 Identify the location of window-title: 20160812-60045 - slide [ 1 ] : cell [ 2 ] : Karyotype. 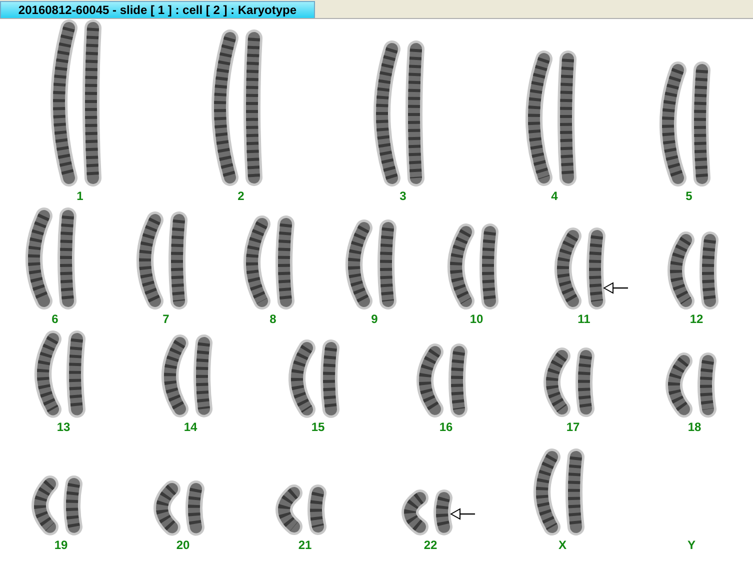
(157, 9).